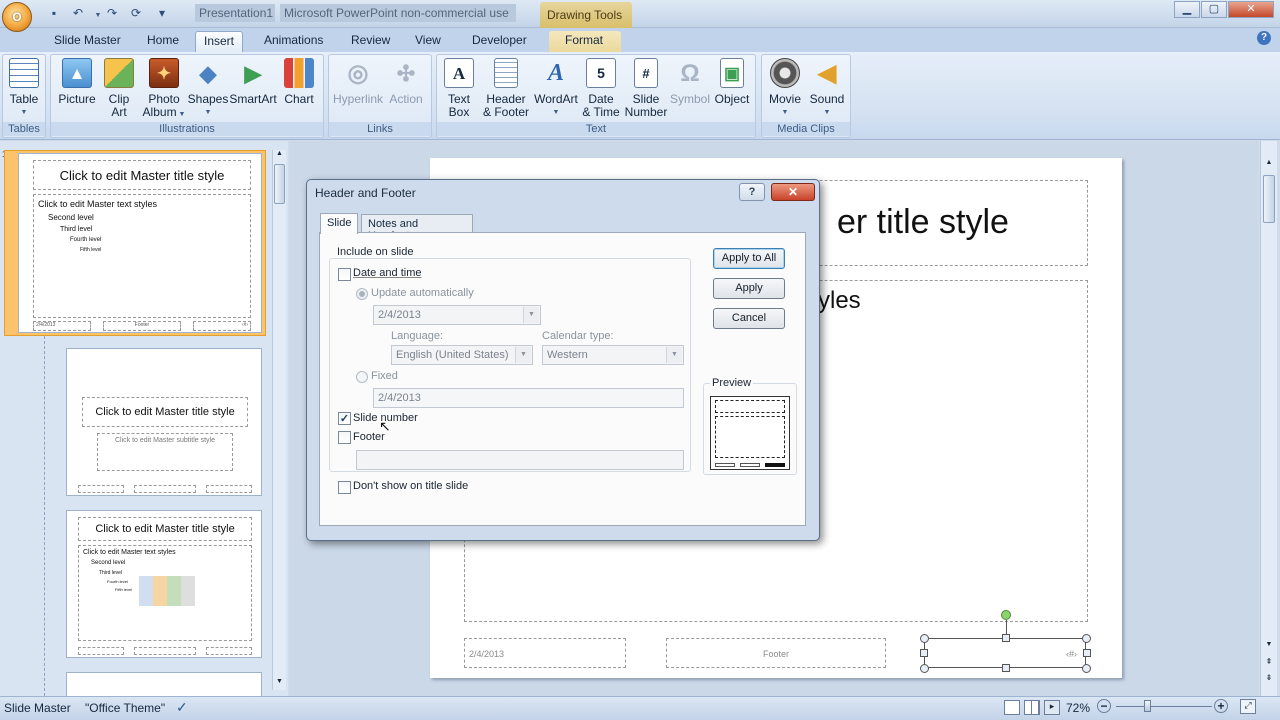 The height and width of the screenshot is (720, 1280). What do you see at coordinates (299, 82) in the screenshot?
I see `chart-button: Chart` at bounding box center [299, 82].